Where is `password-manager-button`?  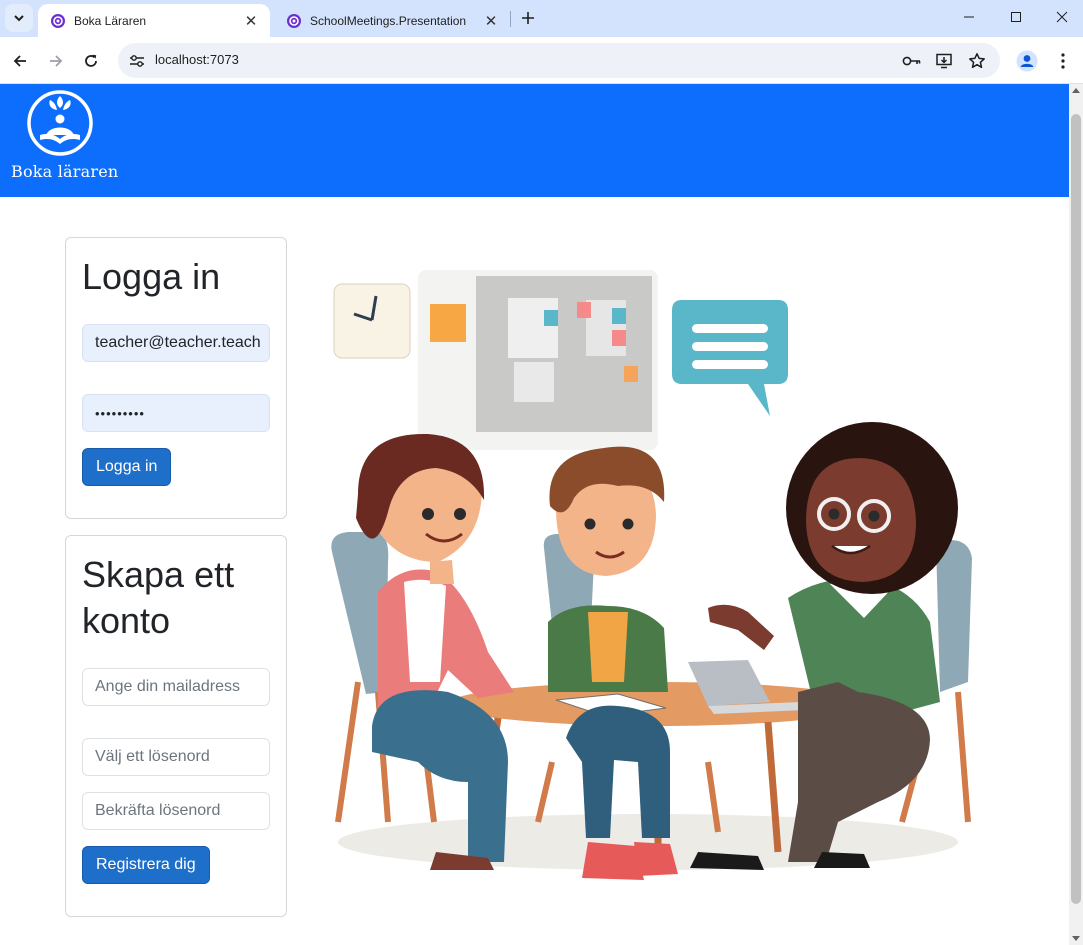 password-manager-button is located at coordinates (912, 61).